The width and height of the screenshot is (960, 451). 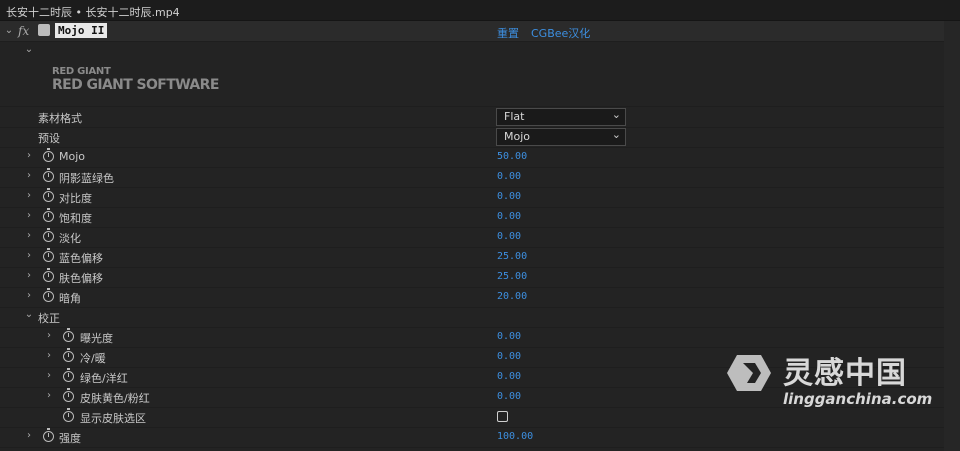 What do you see at coordinates (845, 373) in the screenshot?
I see `watermark-cn: 灵感中国` at bounding box center [845, 373].